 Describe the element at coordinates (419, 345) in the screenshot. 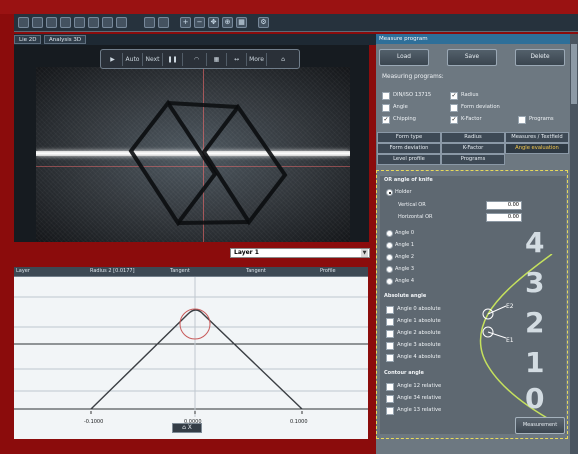

I see `angle-3-absolute-label: Angle 3 absolute` at that location.